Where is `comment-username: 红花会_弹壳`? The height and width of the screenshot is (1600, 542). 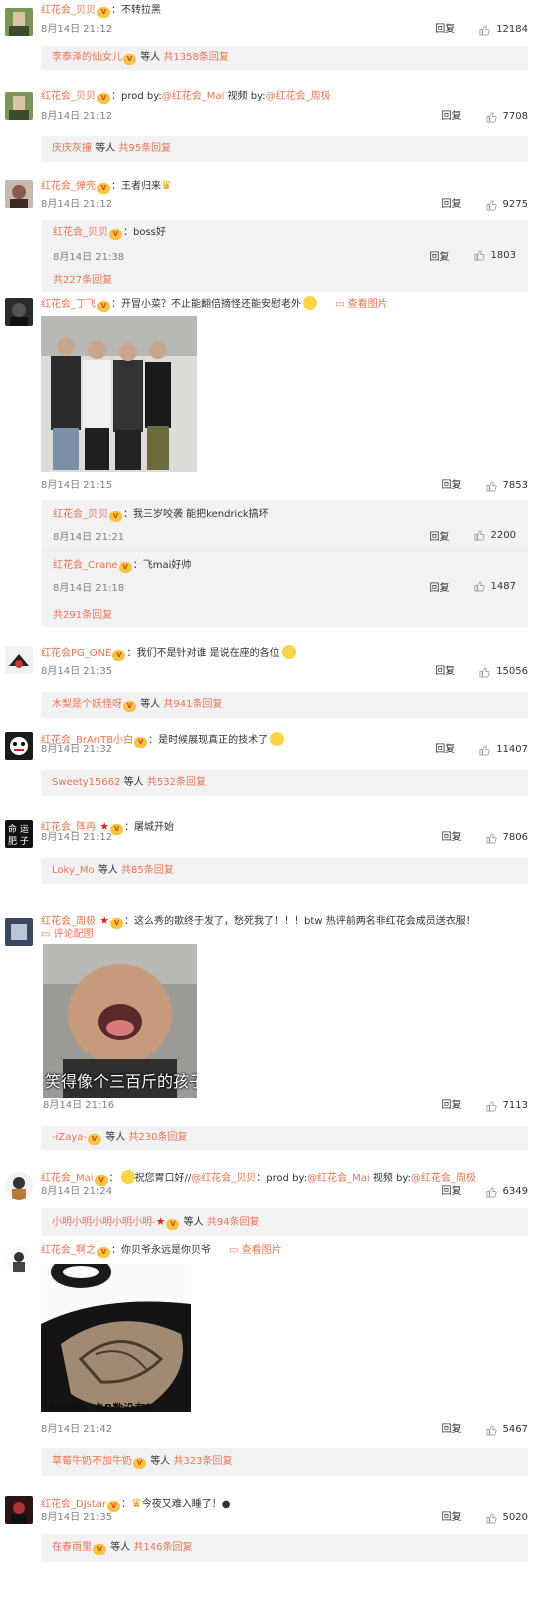
comment-username: 红花会_弹壳 is located at coordinates (68, 186).